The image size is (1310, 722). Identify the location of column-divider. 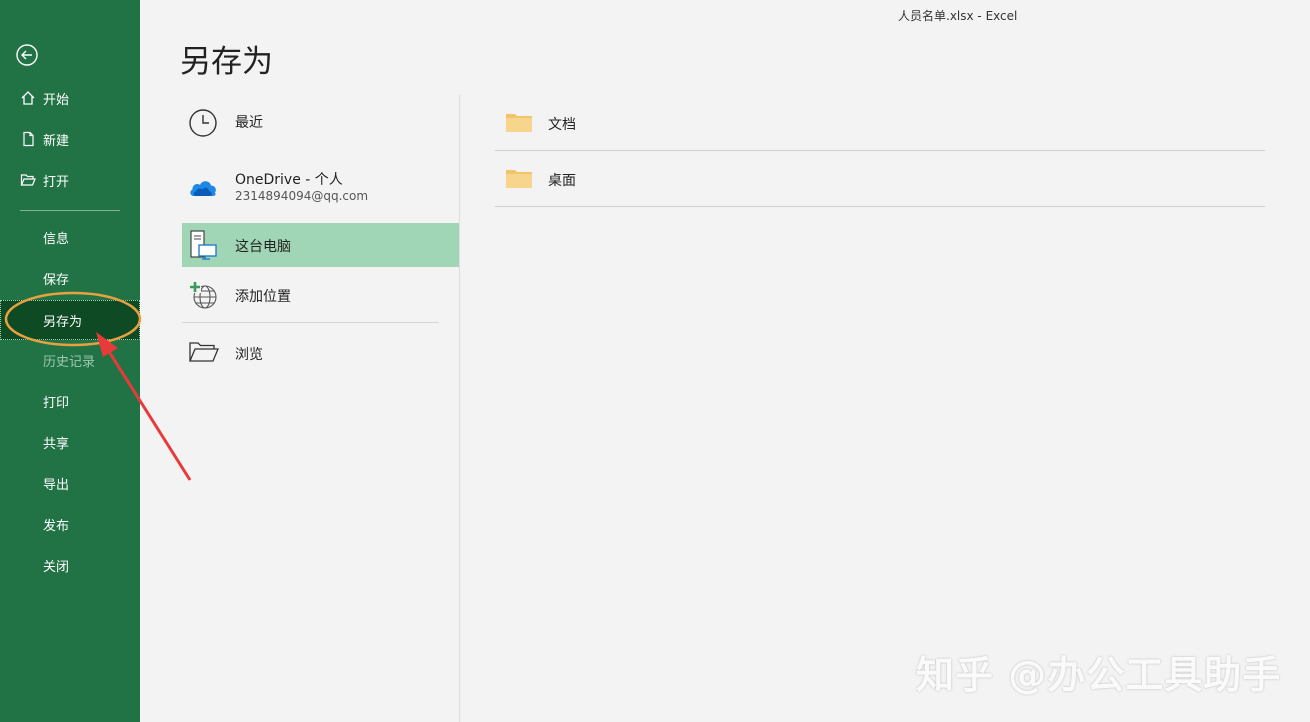
(459, 408).